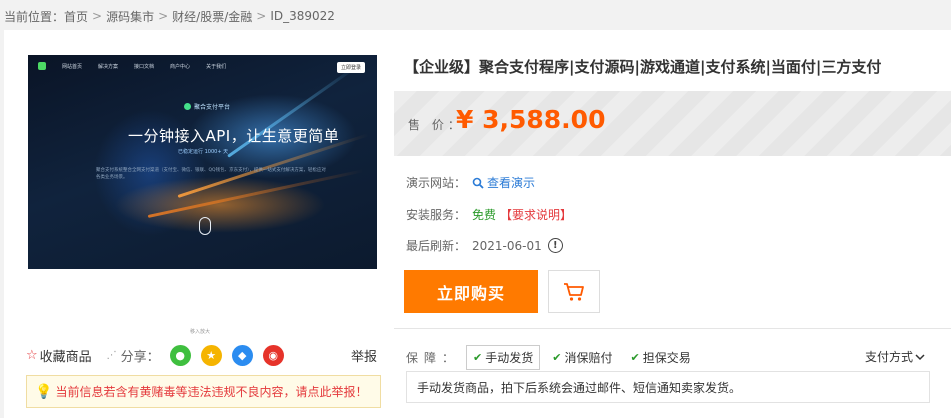 The width and height of the screenshot is (951, 418). I want to click on breadcrumb-current: ID_389022, so click(302, 16).